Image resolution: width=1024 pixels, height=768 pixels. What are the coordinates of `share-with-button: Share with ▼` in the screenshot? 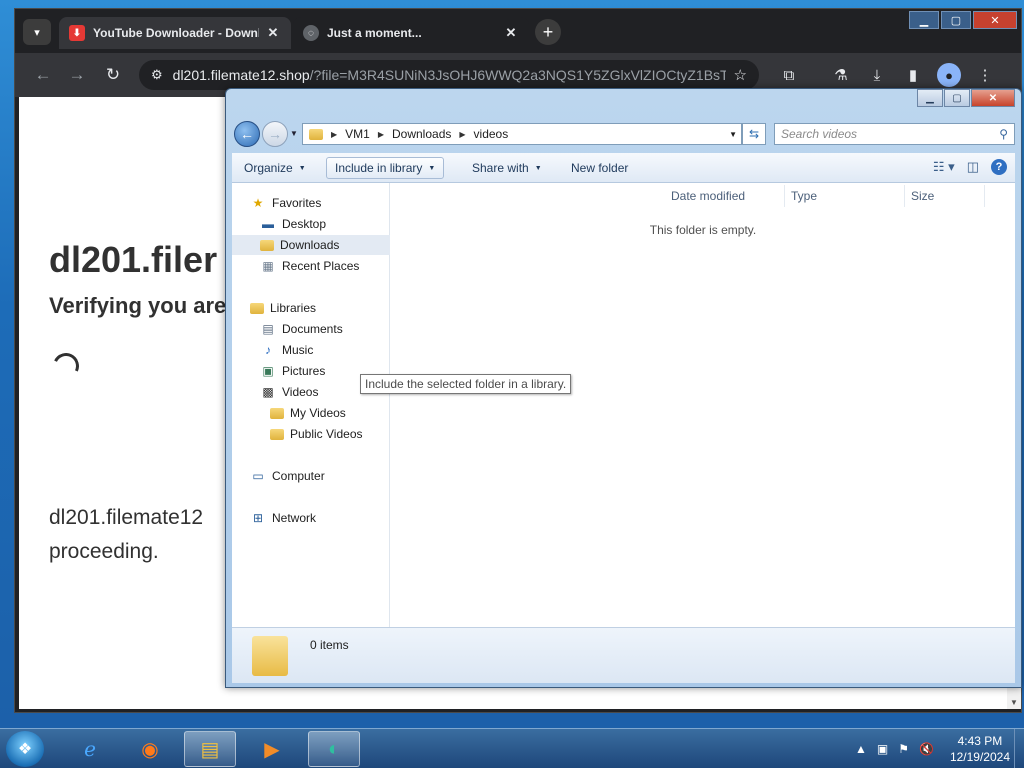 It's located at (507, 168).